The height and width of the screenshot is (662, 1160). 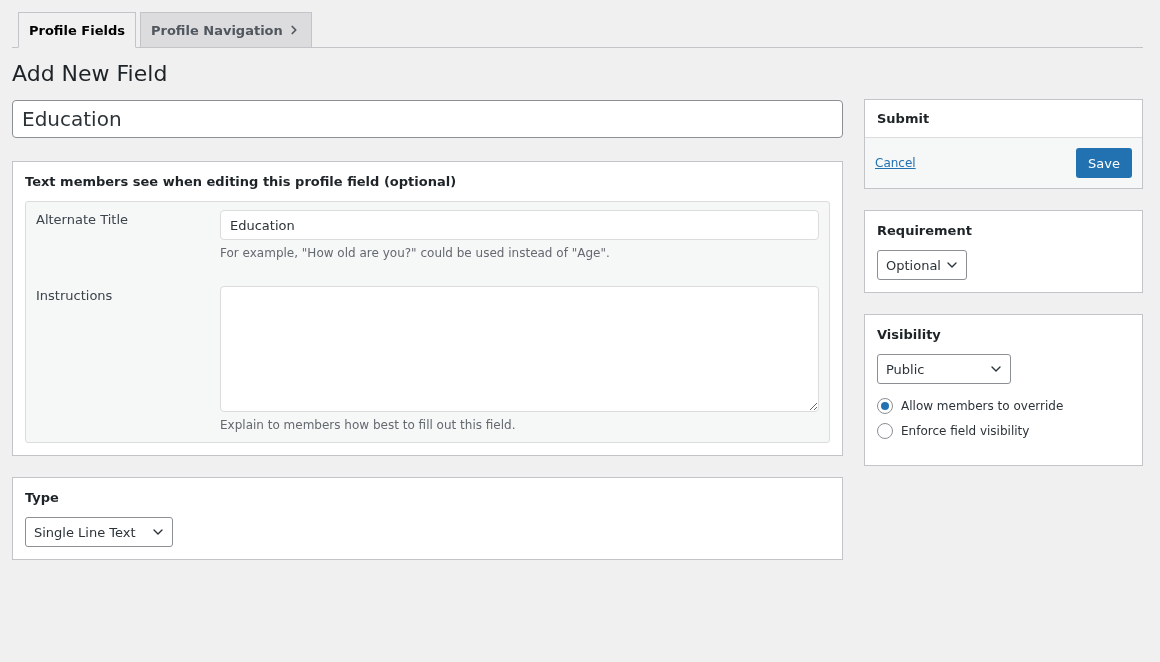 I want to click on tab: Profile Navigation, so click(x=225, y=30).